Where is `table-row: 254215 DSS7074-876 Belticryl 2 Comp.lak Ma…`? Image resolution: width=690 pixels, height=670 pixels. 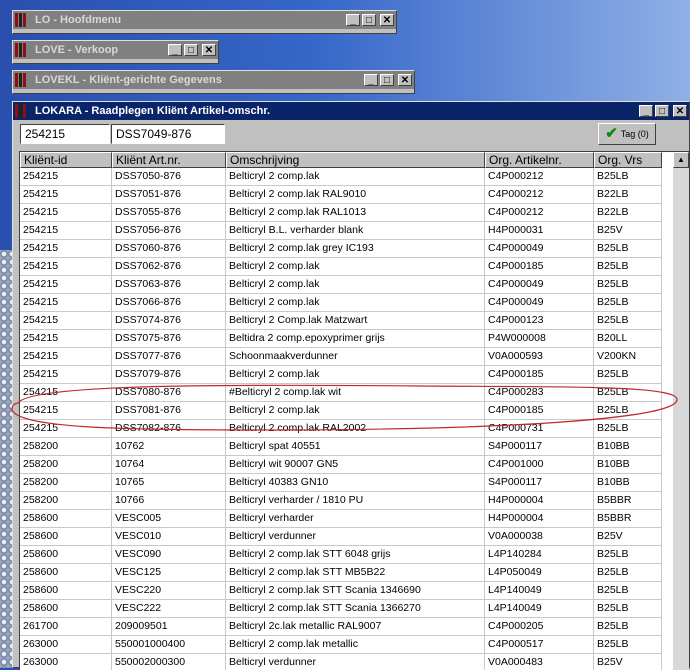
table-row: 254215 DSS7074-876 Belticryl 2 Comp.lak Ma… is located at coordinates (354, 321).